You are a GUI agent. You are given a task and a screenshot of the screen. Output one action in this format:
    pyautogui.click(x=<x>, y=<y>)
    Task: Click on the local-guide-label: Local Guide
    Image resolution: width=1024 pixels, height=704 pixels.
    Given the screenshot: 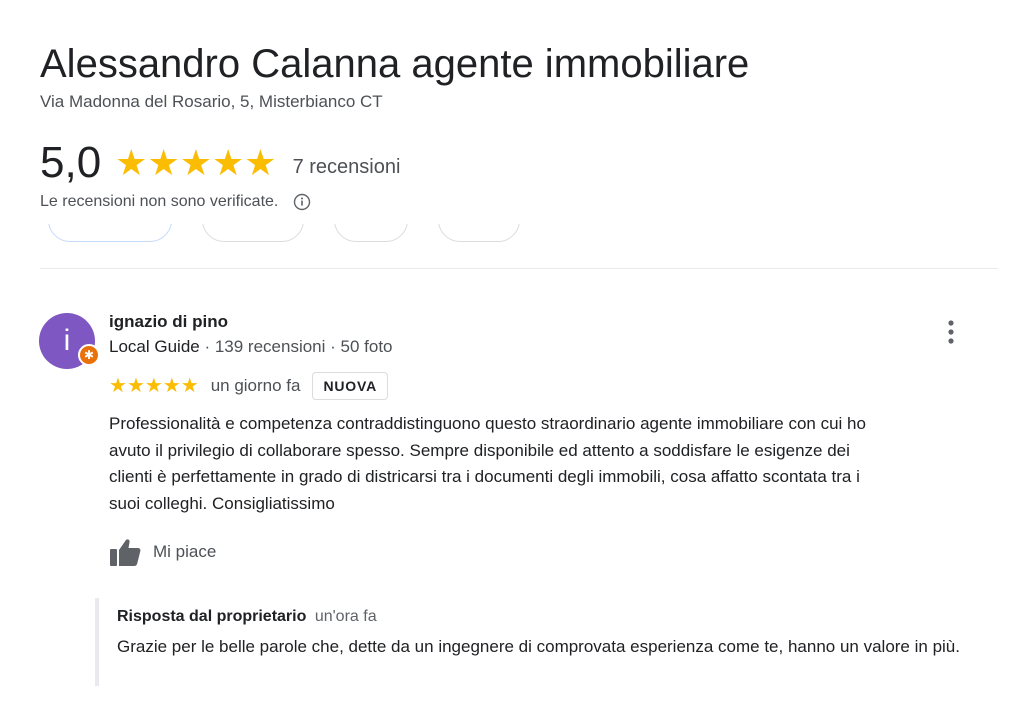 What is the action you would take?
    pyautogui.click(x=154, y=346)
    